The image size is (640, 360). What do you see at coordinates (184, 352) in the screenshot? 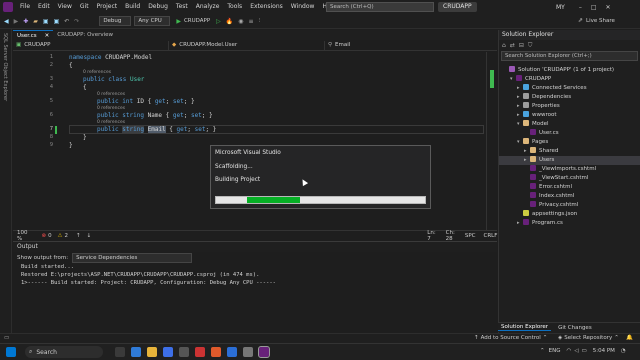
I see `store-icon` at bounding box center [184, 352].